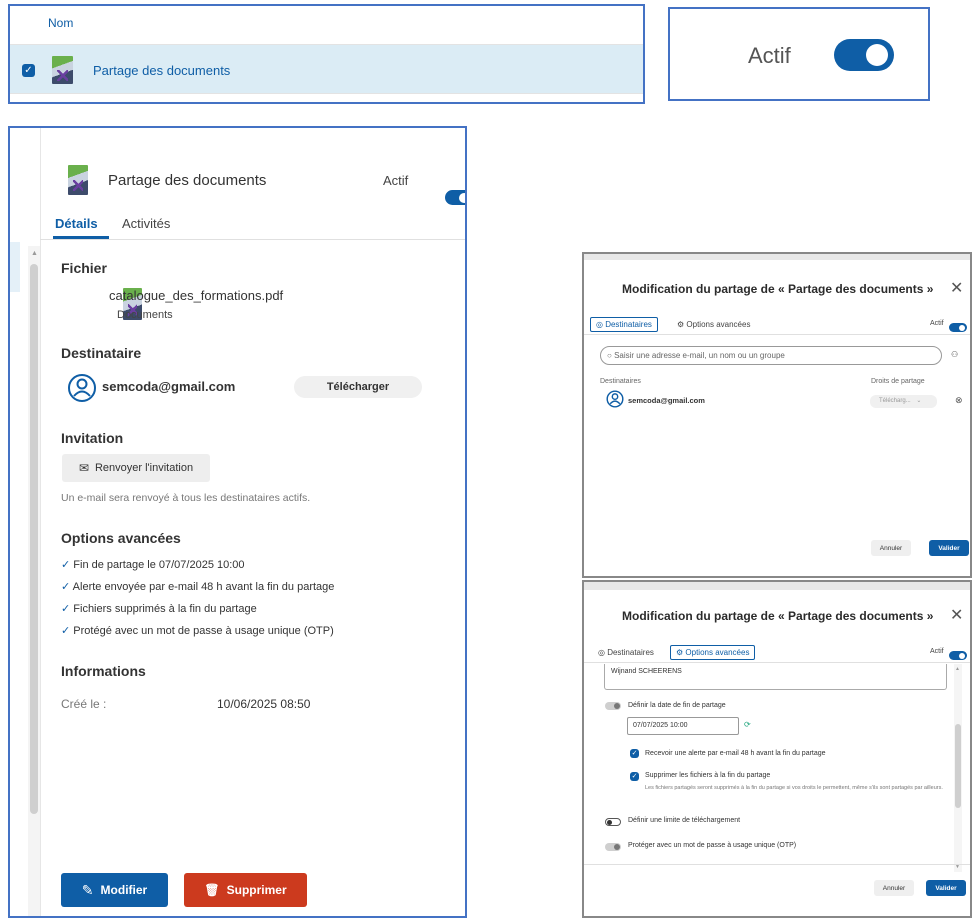 The width and height of the screenshot is (973, 920). Describe the element at coordinates (903, 401) in the screenshot. I see `recipient-right-select: Télécharg... ⌄` at that location.